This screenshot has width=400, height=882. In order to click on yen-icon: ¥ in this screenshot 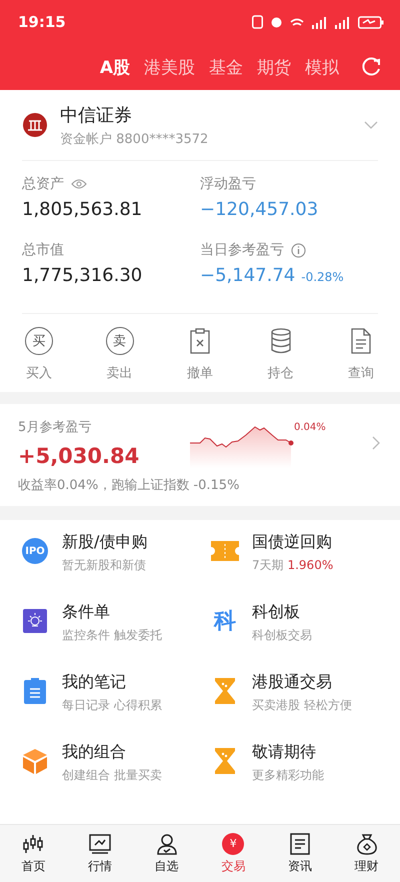, I will do `click(233, 843)`.